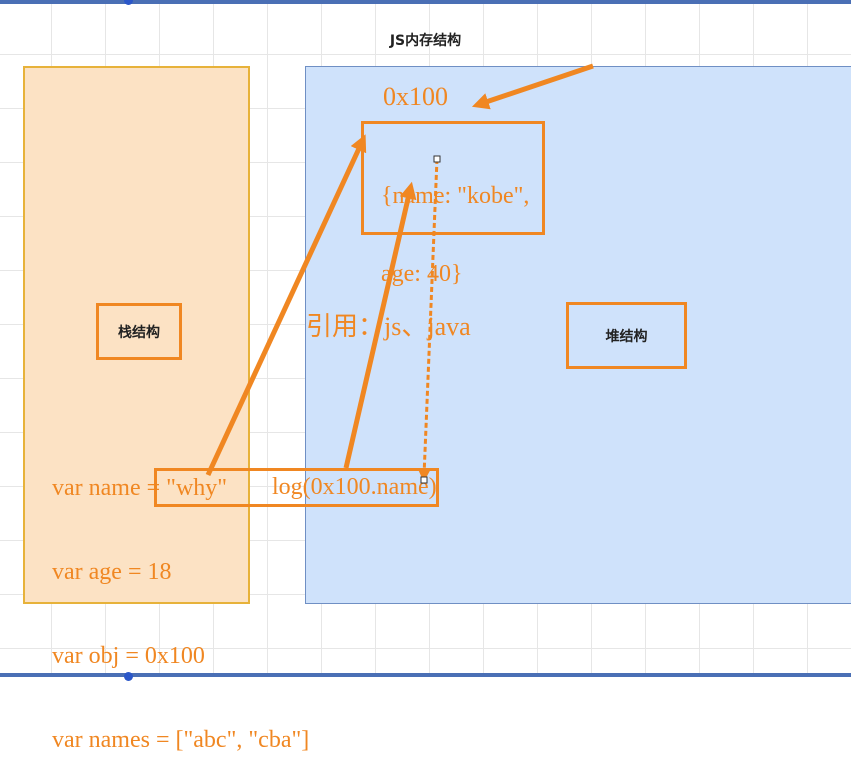  I want to click on selection-handle-bottom, so click(424, 480).